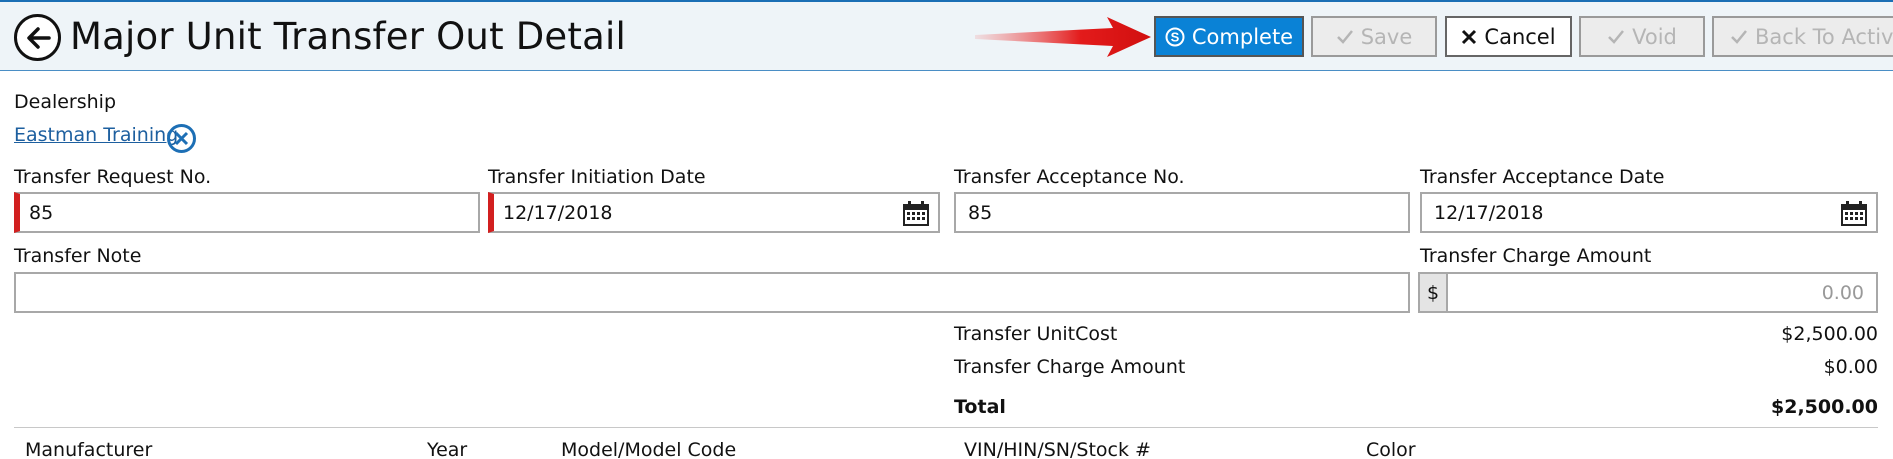 Image resolution: width=1893 pixels, height=459 pixels. I want to click on transfer-acceptance-date-label: Transfer Acceptance Date, so click(1542, 177).